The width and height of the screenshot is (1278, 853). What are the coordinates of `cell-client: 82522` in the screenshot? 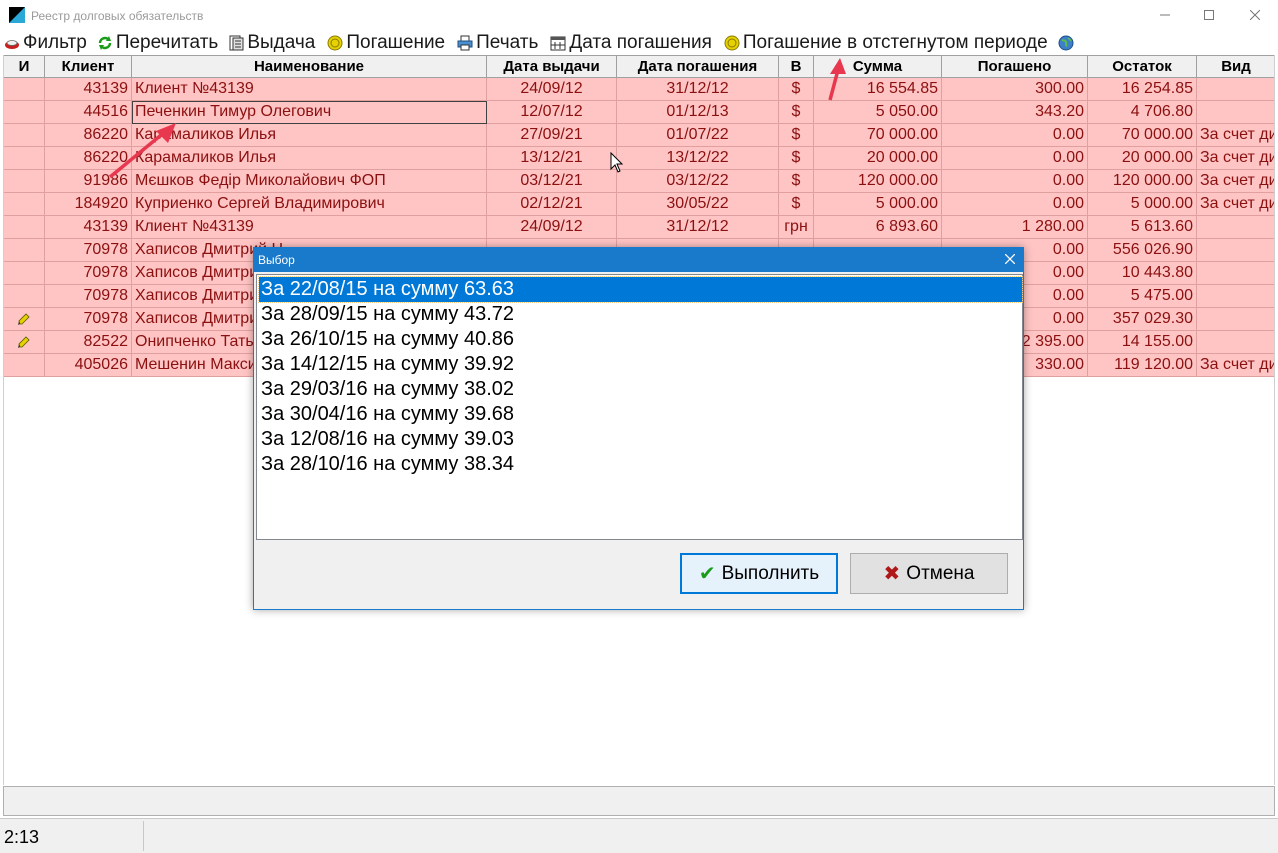 It's located at (88, 342).